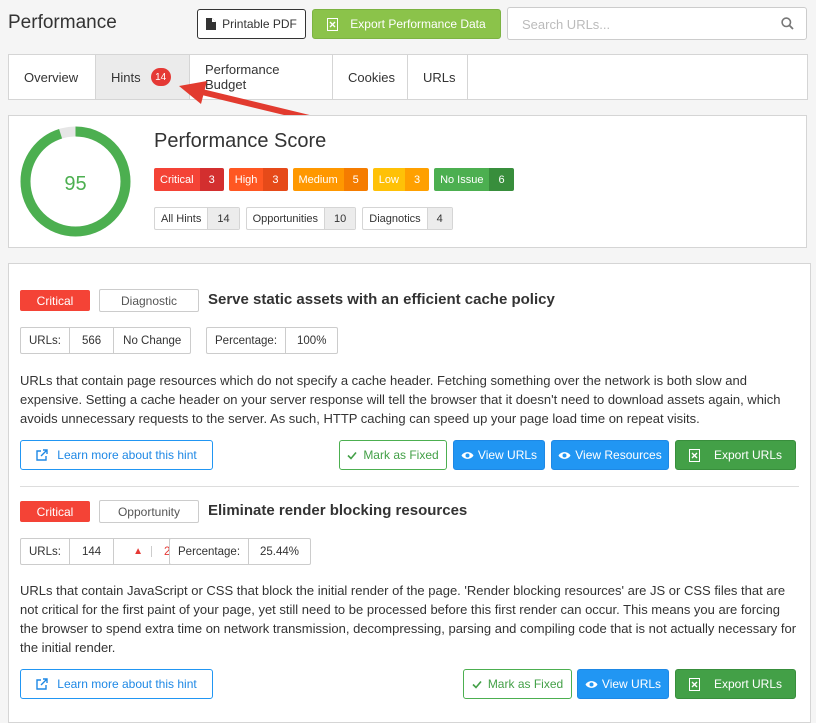 The width and height of the screenshot is (816, 723). What do you see at coordinates (139, 551) in the screenshot?
I see `triangle-up-icon: ▲` at bounding box center [139, 551].